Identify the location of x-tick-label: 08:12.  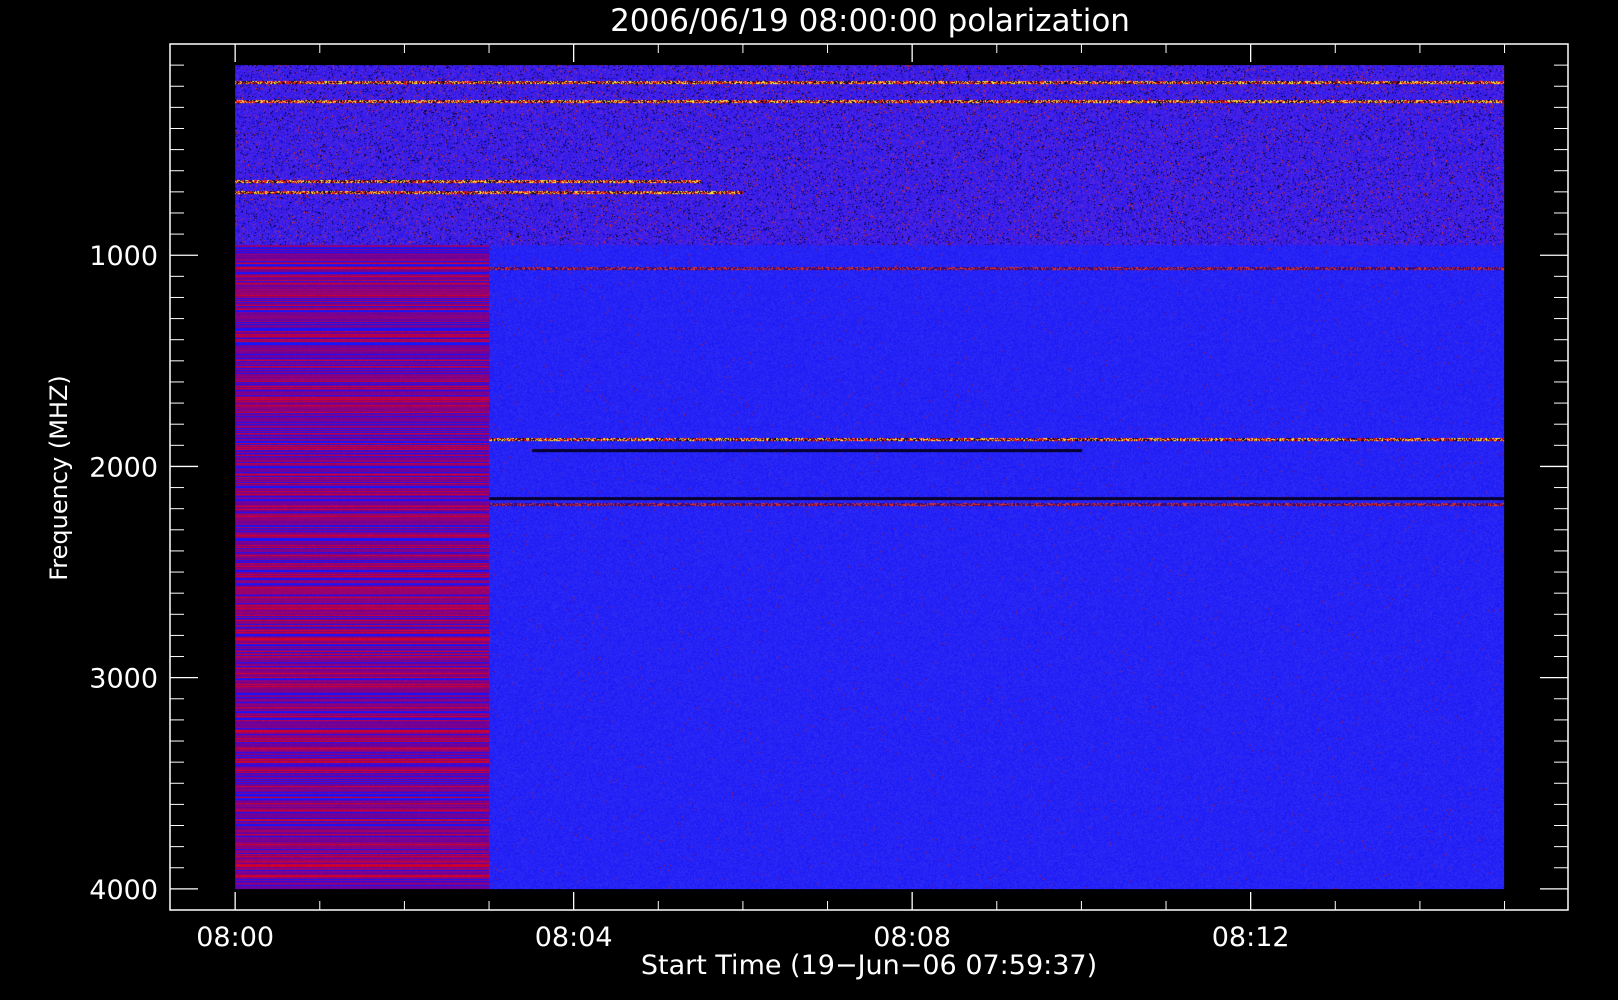
(1251, 937).